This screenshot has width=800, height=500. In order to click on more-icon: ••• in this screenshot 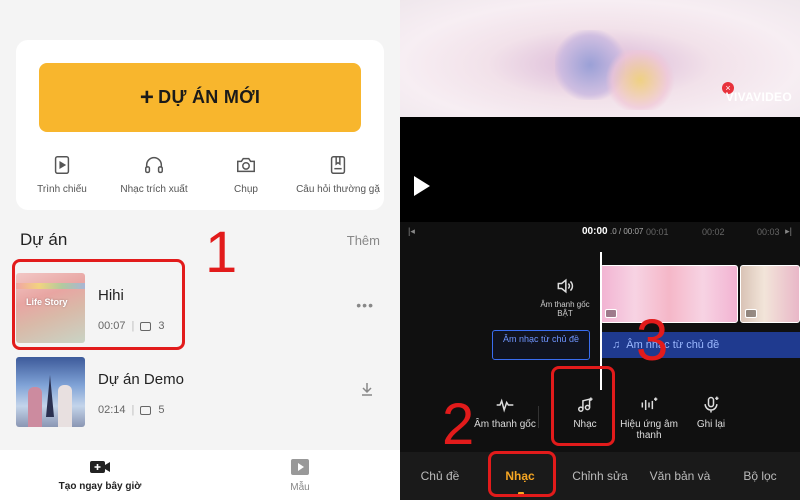, I will do `click(365, 305)`.